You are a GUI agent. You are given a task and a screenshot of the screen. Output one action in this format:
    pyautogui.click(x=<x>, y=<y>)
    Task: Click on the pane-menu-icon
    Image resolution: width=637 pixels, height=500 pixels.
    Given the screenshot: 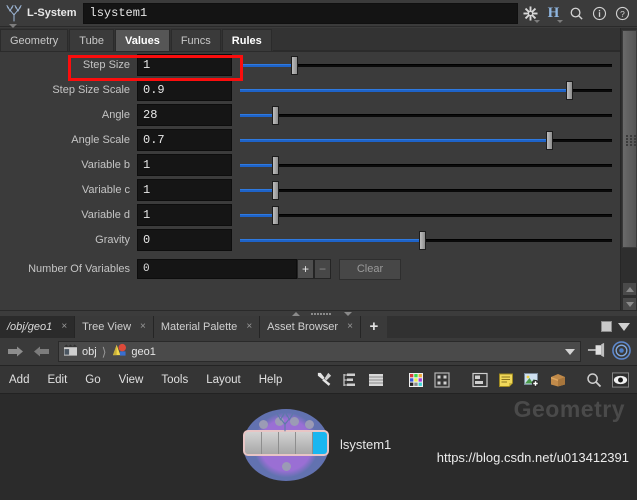 What is the action you would take?
    pyautogui.click(x=624, y=326)
    